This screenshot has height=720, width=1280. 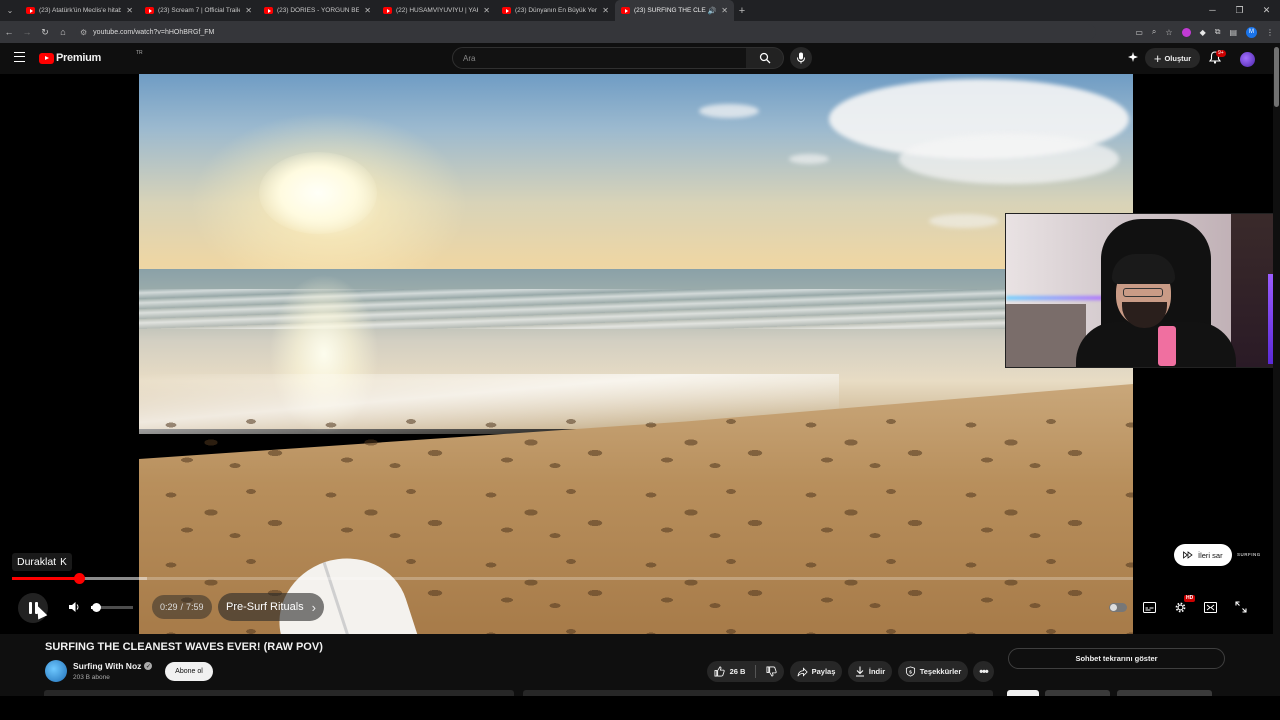 What do you see at coordinates (91, 57) in the screenshot?
I see `youtube-premium-logo: Premium TR` at bounding box center [91, 57].